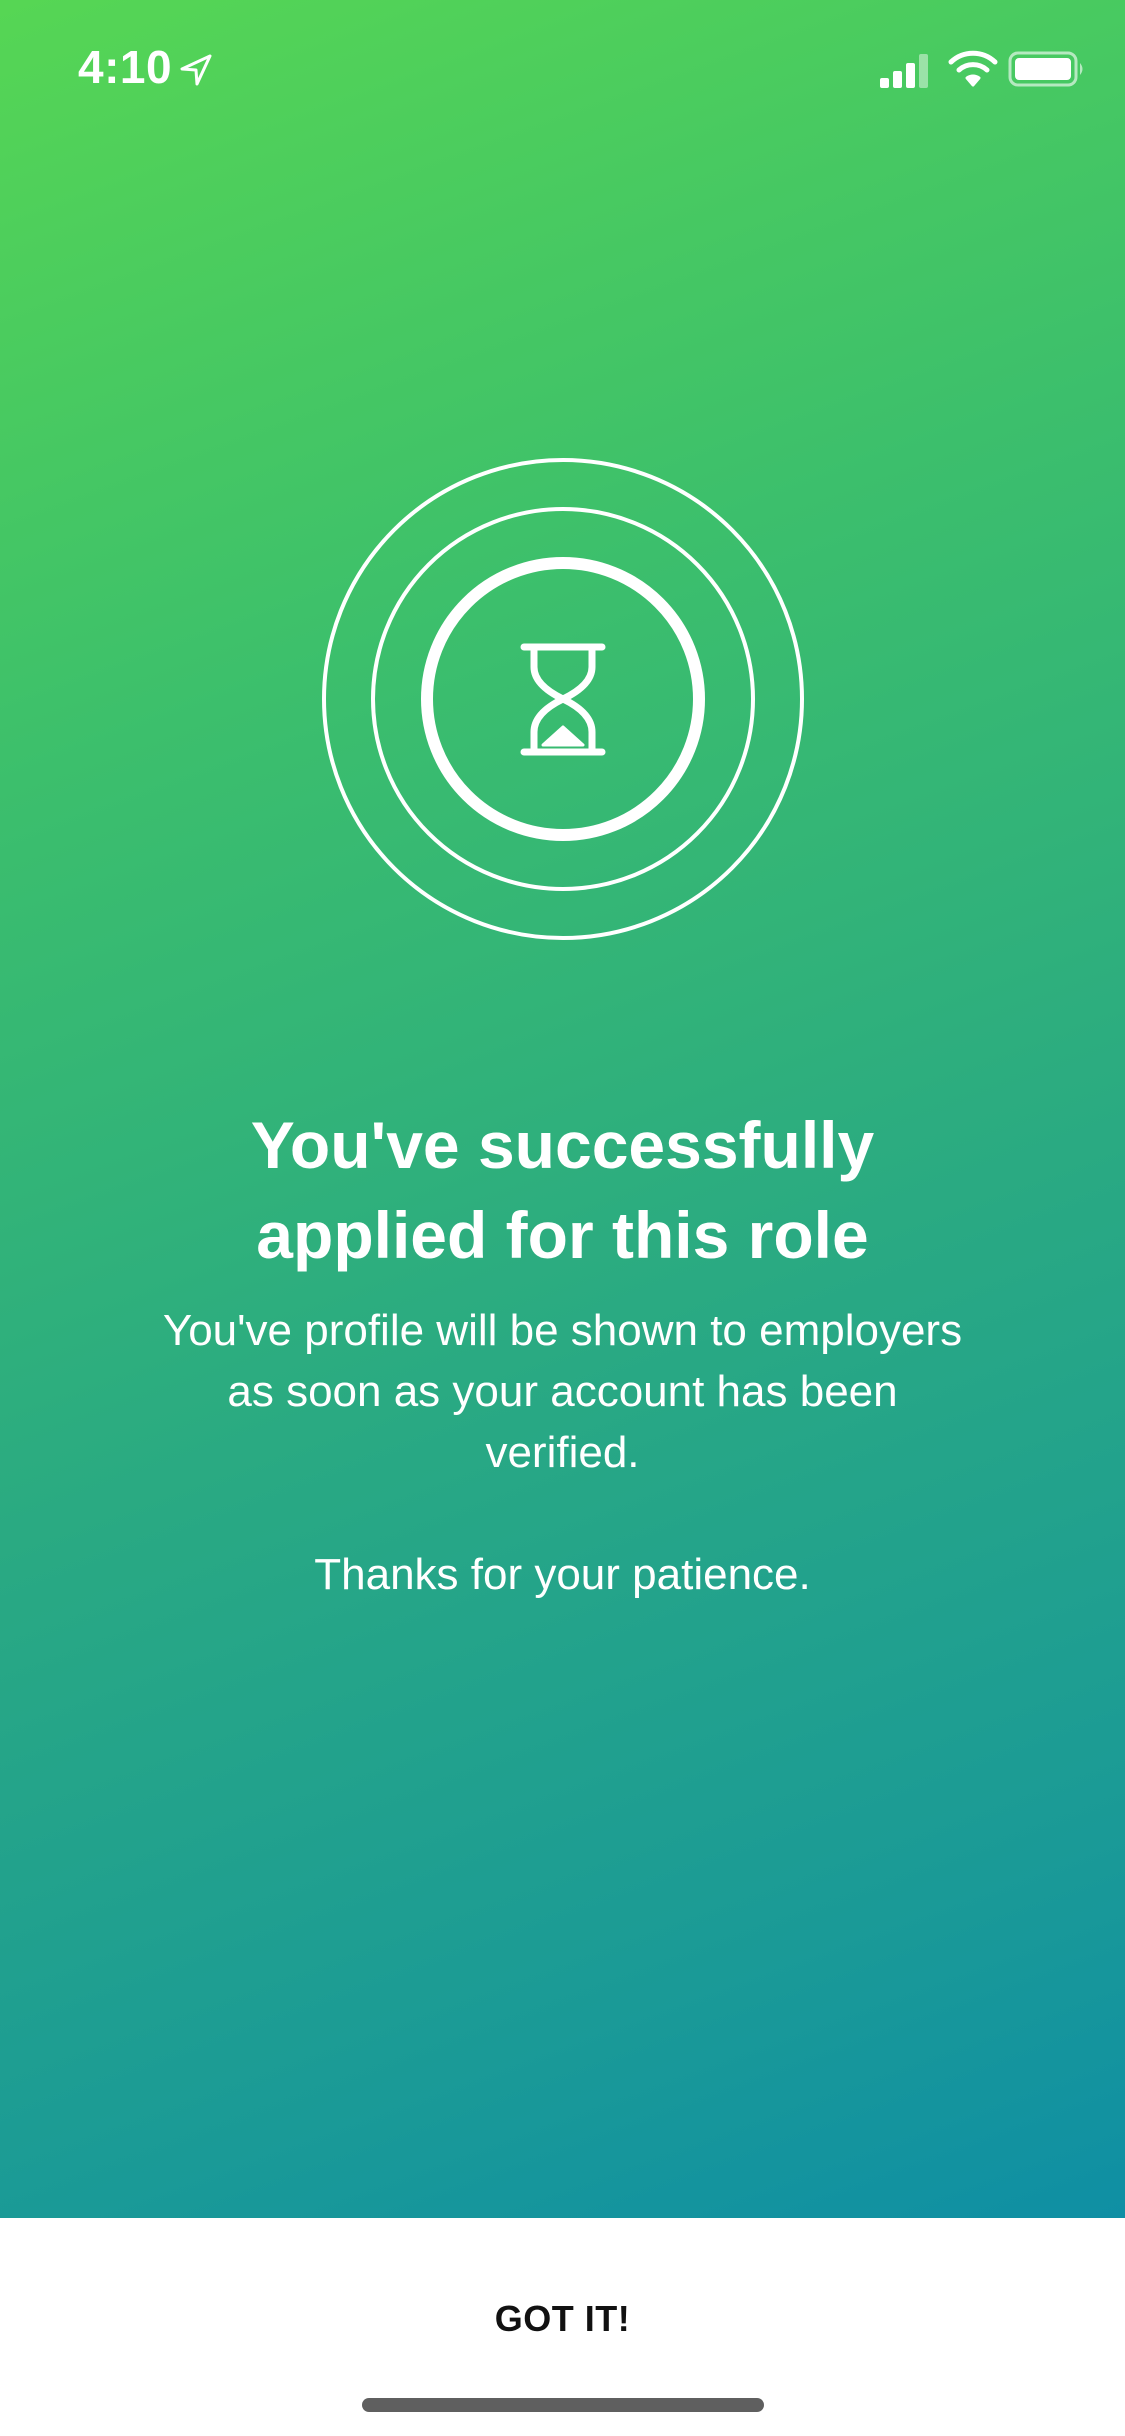 The width and height of the screenshot is (1125, 2436). I want to click on hourglass-icon, so click(563, 699).